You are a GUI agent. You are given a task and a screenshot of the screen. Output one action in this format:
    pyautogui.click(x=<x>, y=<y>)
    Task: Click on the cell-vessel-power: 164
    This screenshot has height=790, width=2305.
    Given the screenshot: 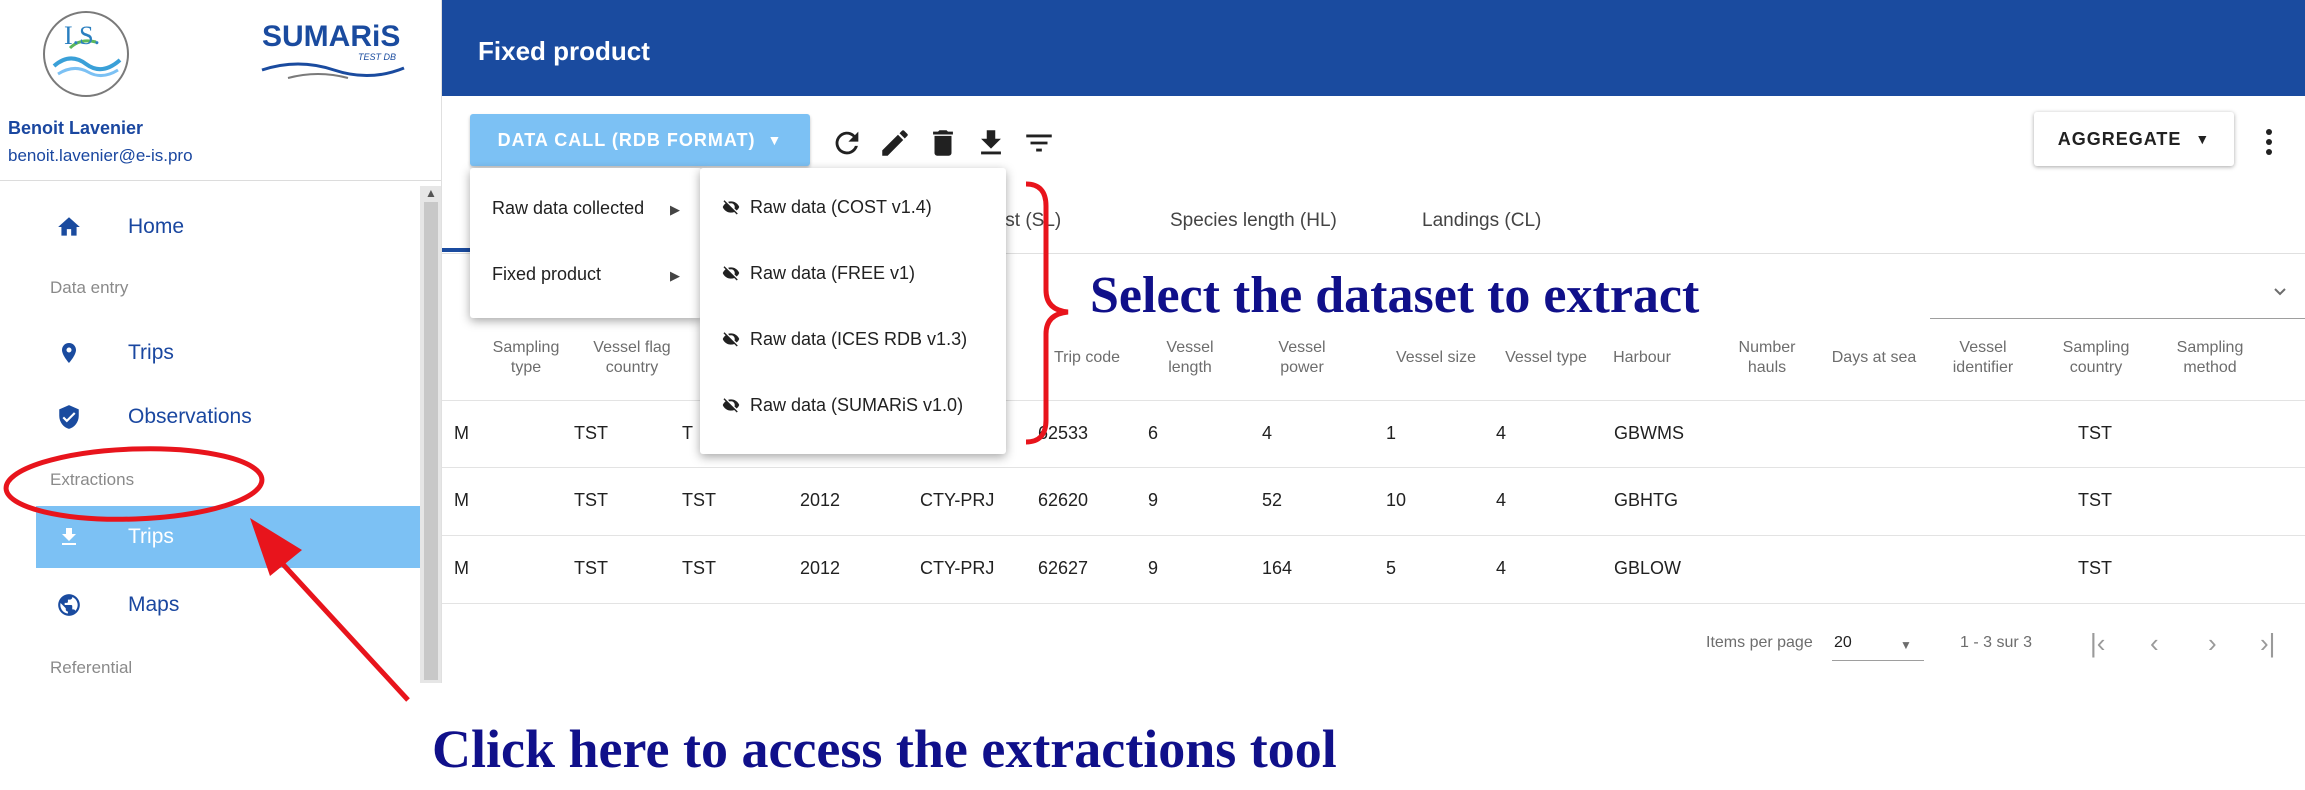 What is the action you would take?
    pyautogui.click(x=1277, y=568)
    